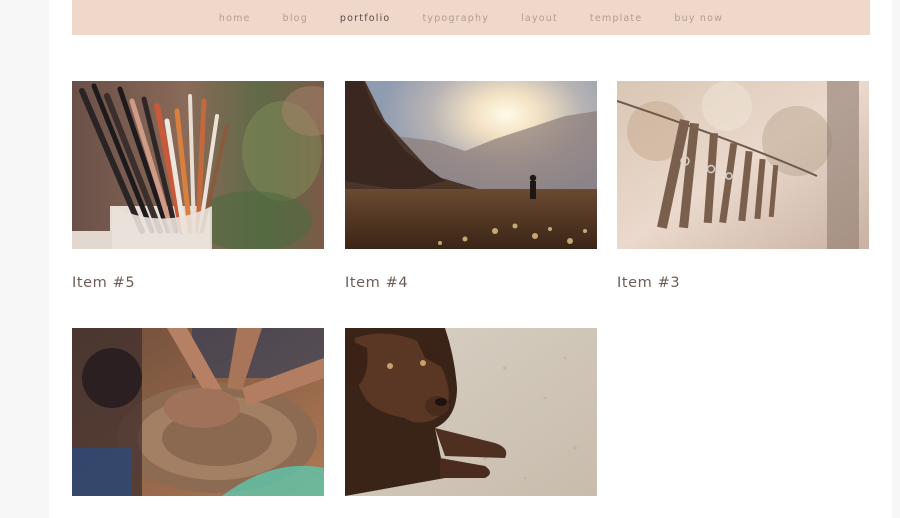  Describe the element at coordinates (295, 18) in the screenshot. I see `nav-item-blog: blog` at that location.